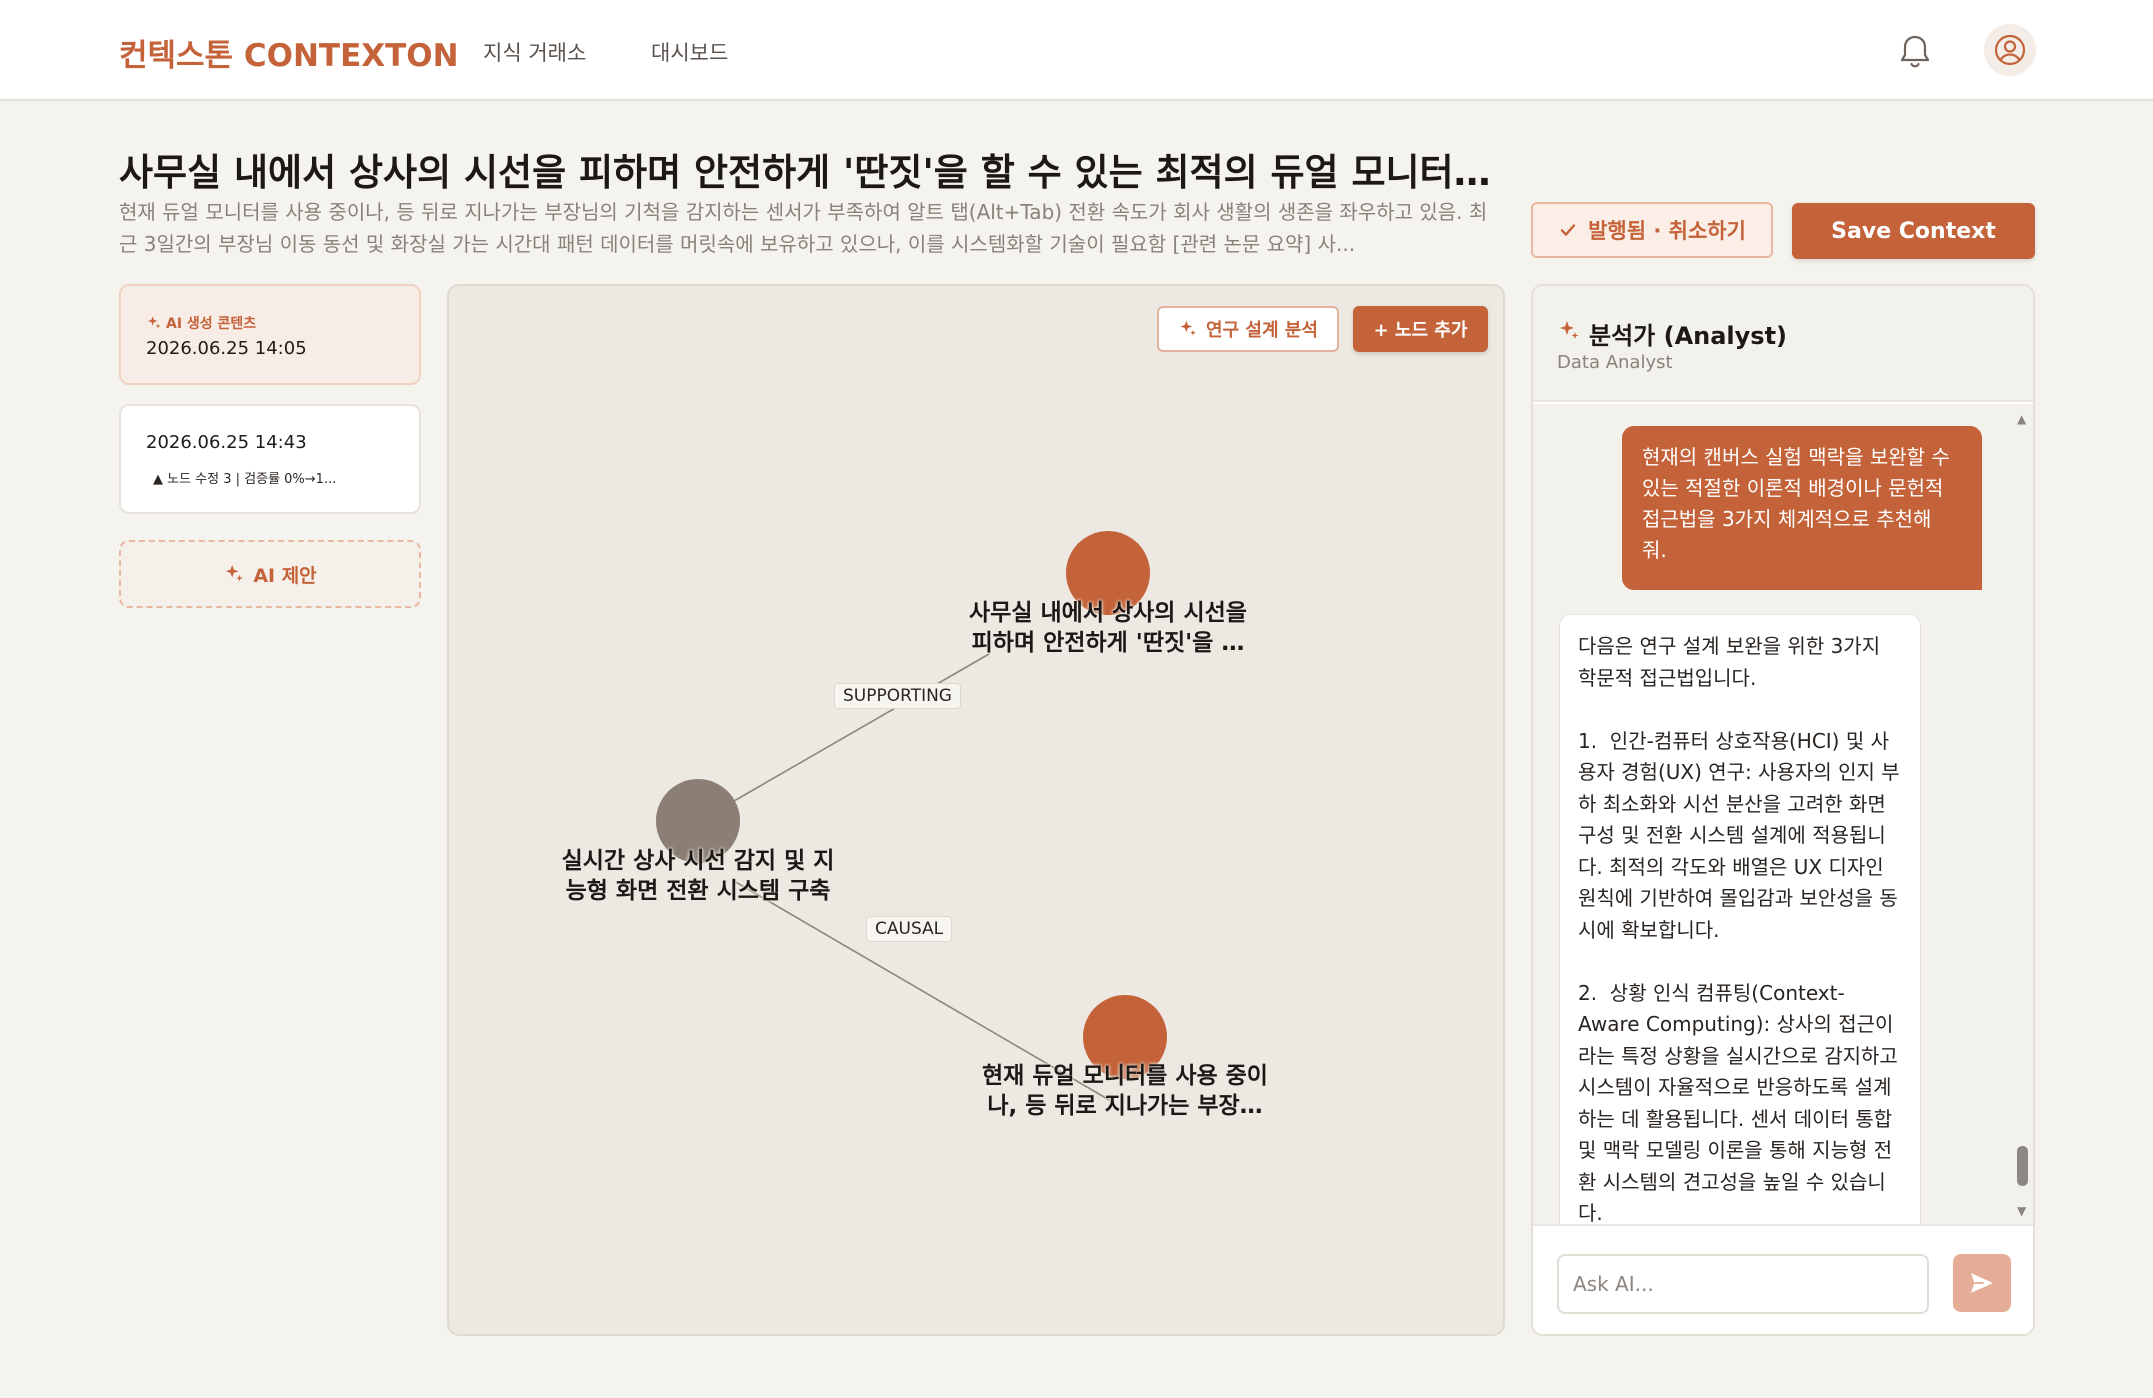 Image resolution: width=2153 pixels, height=1398 pixels. What do you see at coordinates (2021, 1211) in the screenshot?
I see `scroll-down-arrow-icon: ▼` at bounding box center [2021, 1211].